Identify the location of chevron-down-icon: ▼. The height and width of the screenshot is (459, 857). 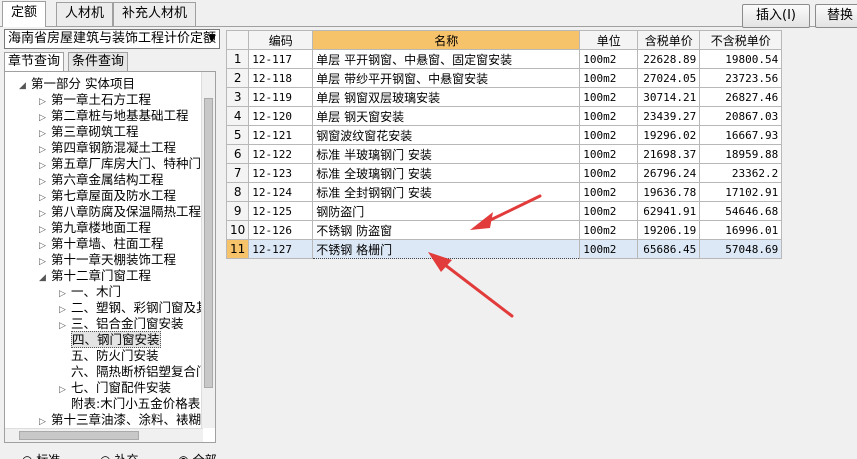
(212, 39).